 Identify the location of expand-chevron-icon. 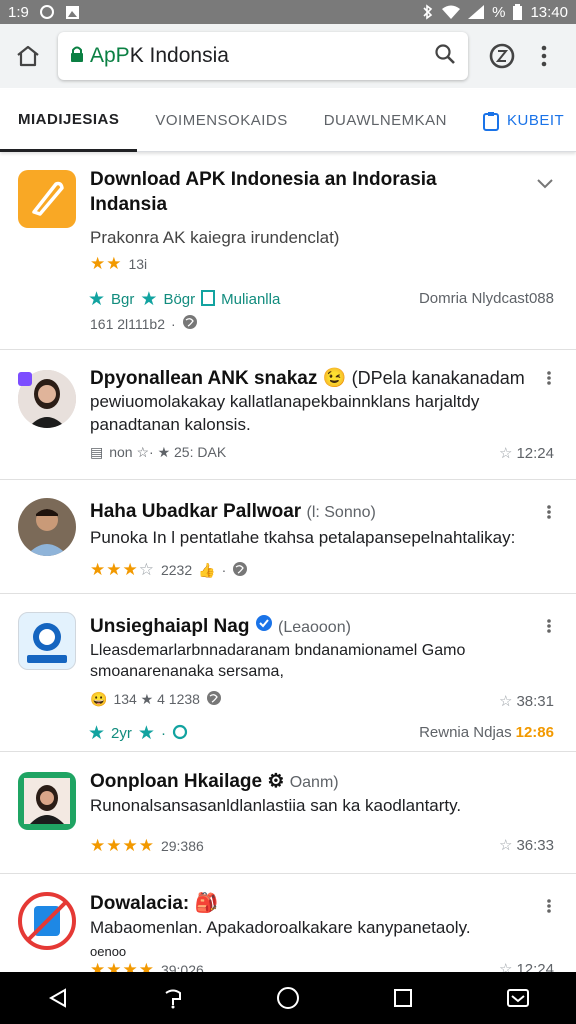
(545, 184).